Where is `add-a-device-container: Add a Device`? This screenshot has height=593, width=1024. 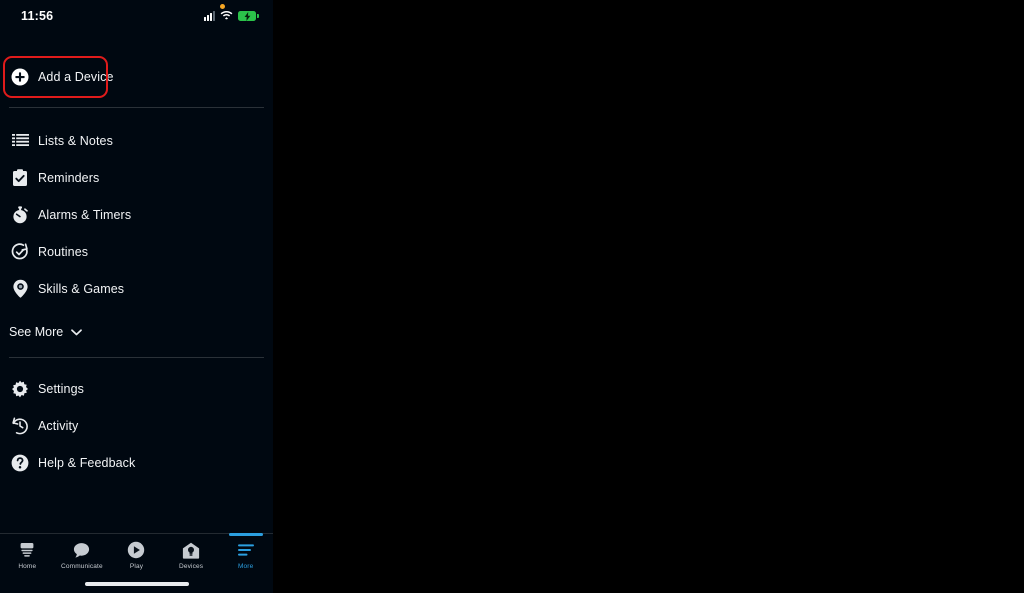 add-a-device-container: Add a Device is located at coordinates (136, 77).